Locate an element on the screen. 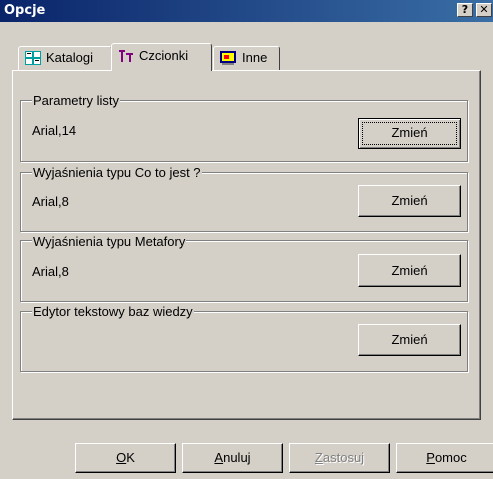 Image resolution: width=493 pixels, height=479 pixels. tab-inne-label: Inne is located at coordinates (255, 57).